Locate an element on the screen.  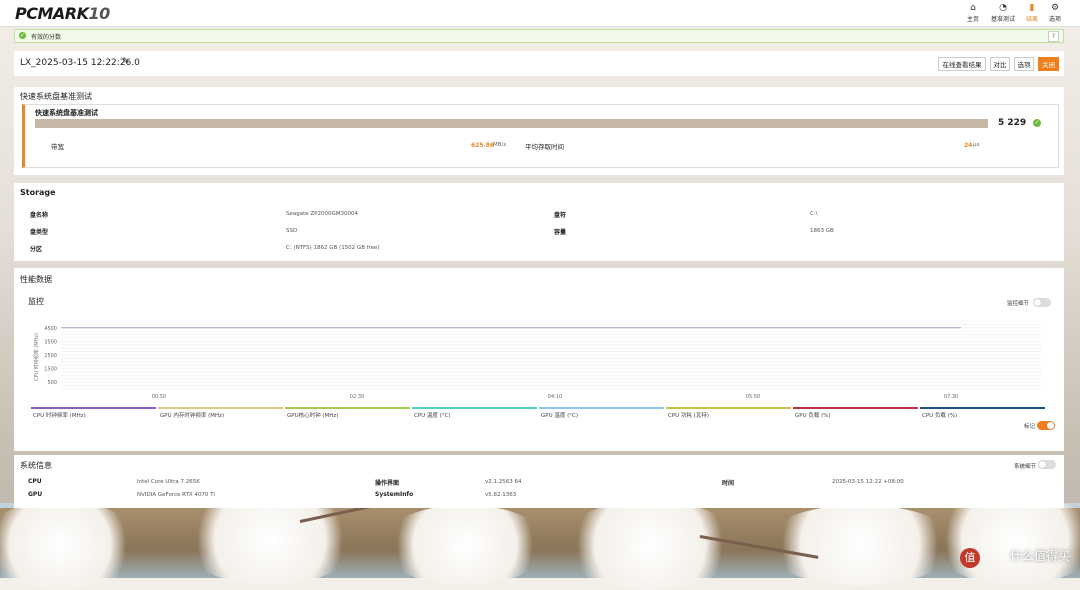
drive-label: 盘符 is located at coordinates (560, 215).